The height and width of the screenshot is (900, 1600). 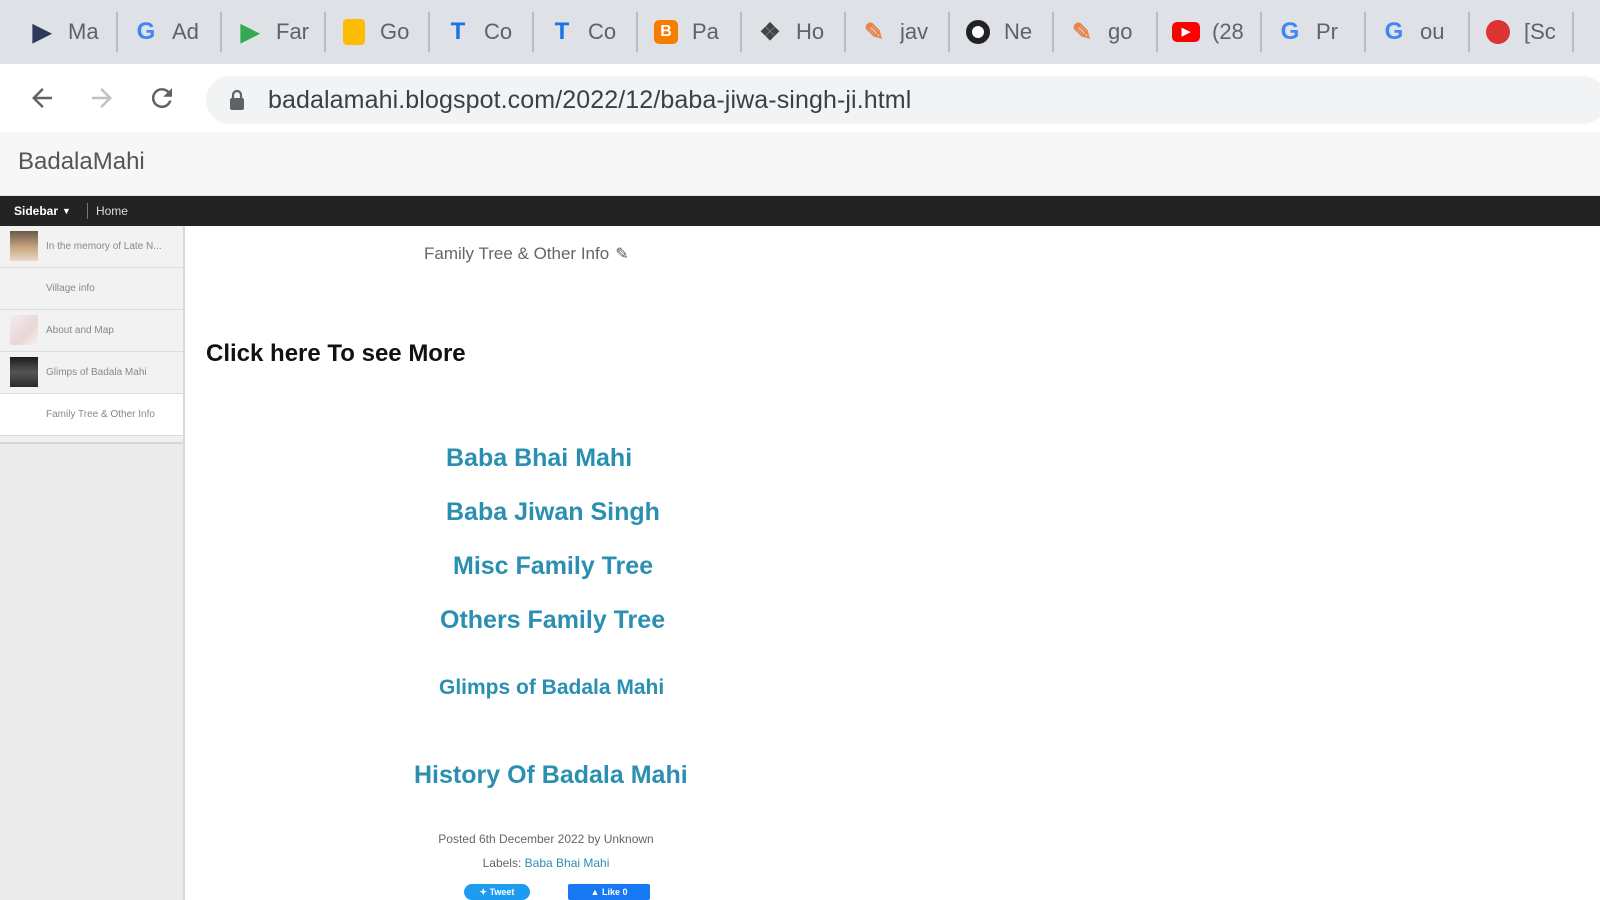 I want to click on browser-tab: ✎ jav, so click(x=898, y=32).